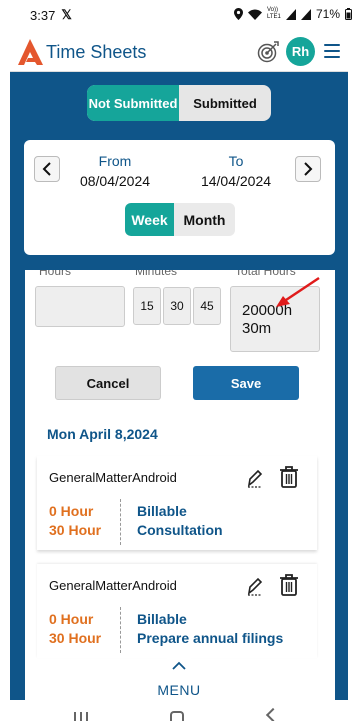 The height and width of the screenshot is (721, 364). Describe the element at coordinates (43, 15) in the screenshot. I see `clock: 3:37` at that location.